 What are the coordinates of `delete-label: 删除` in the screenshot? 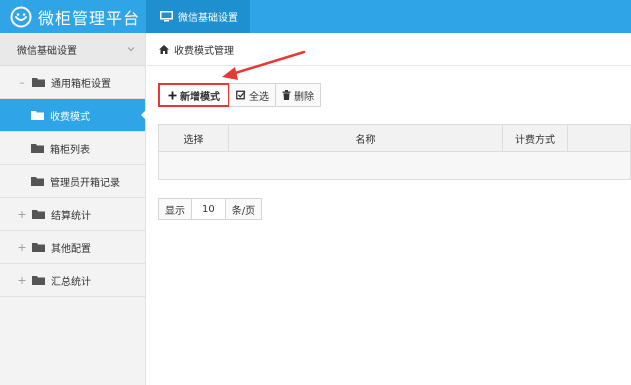 It's located at (304, 97).